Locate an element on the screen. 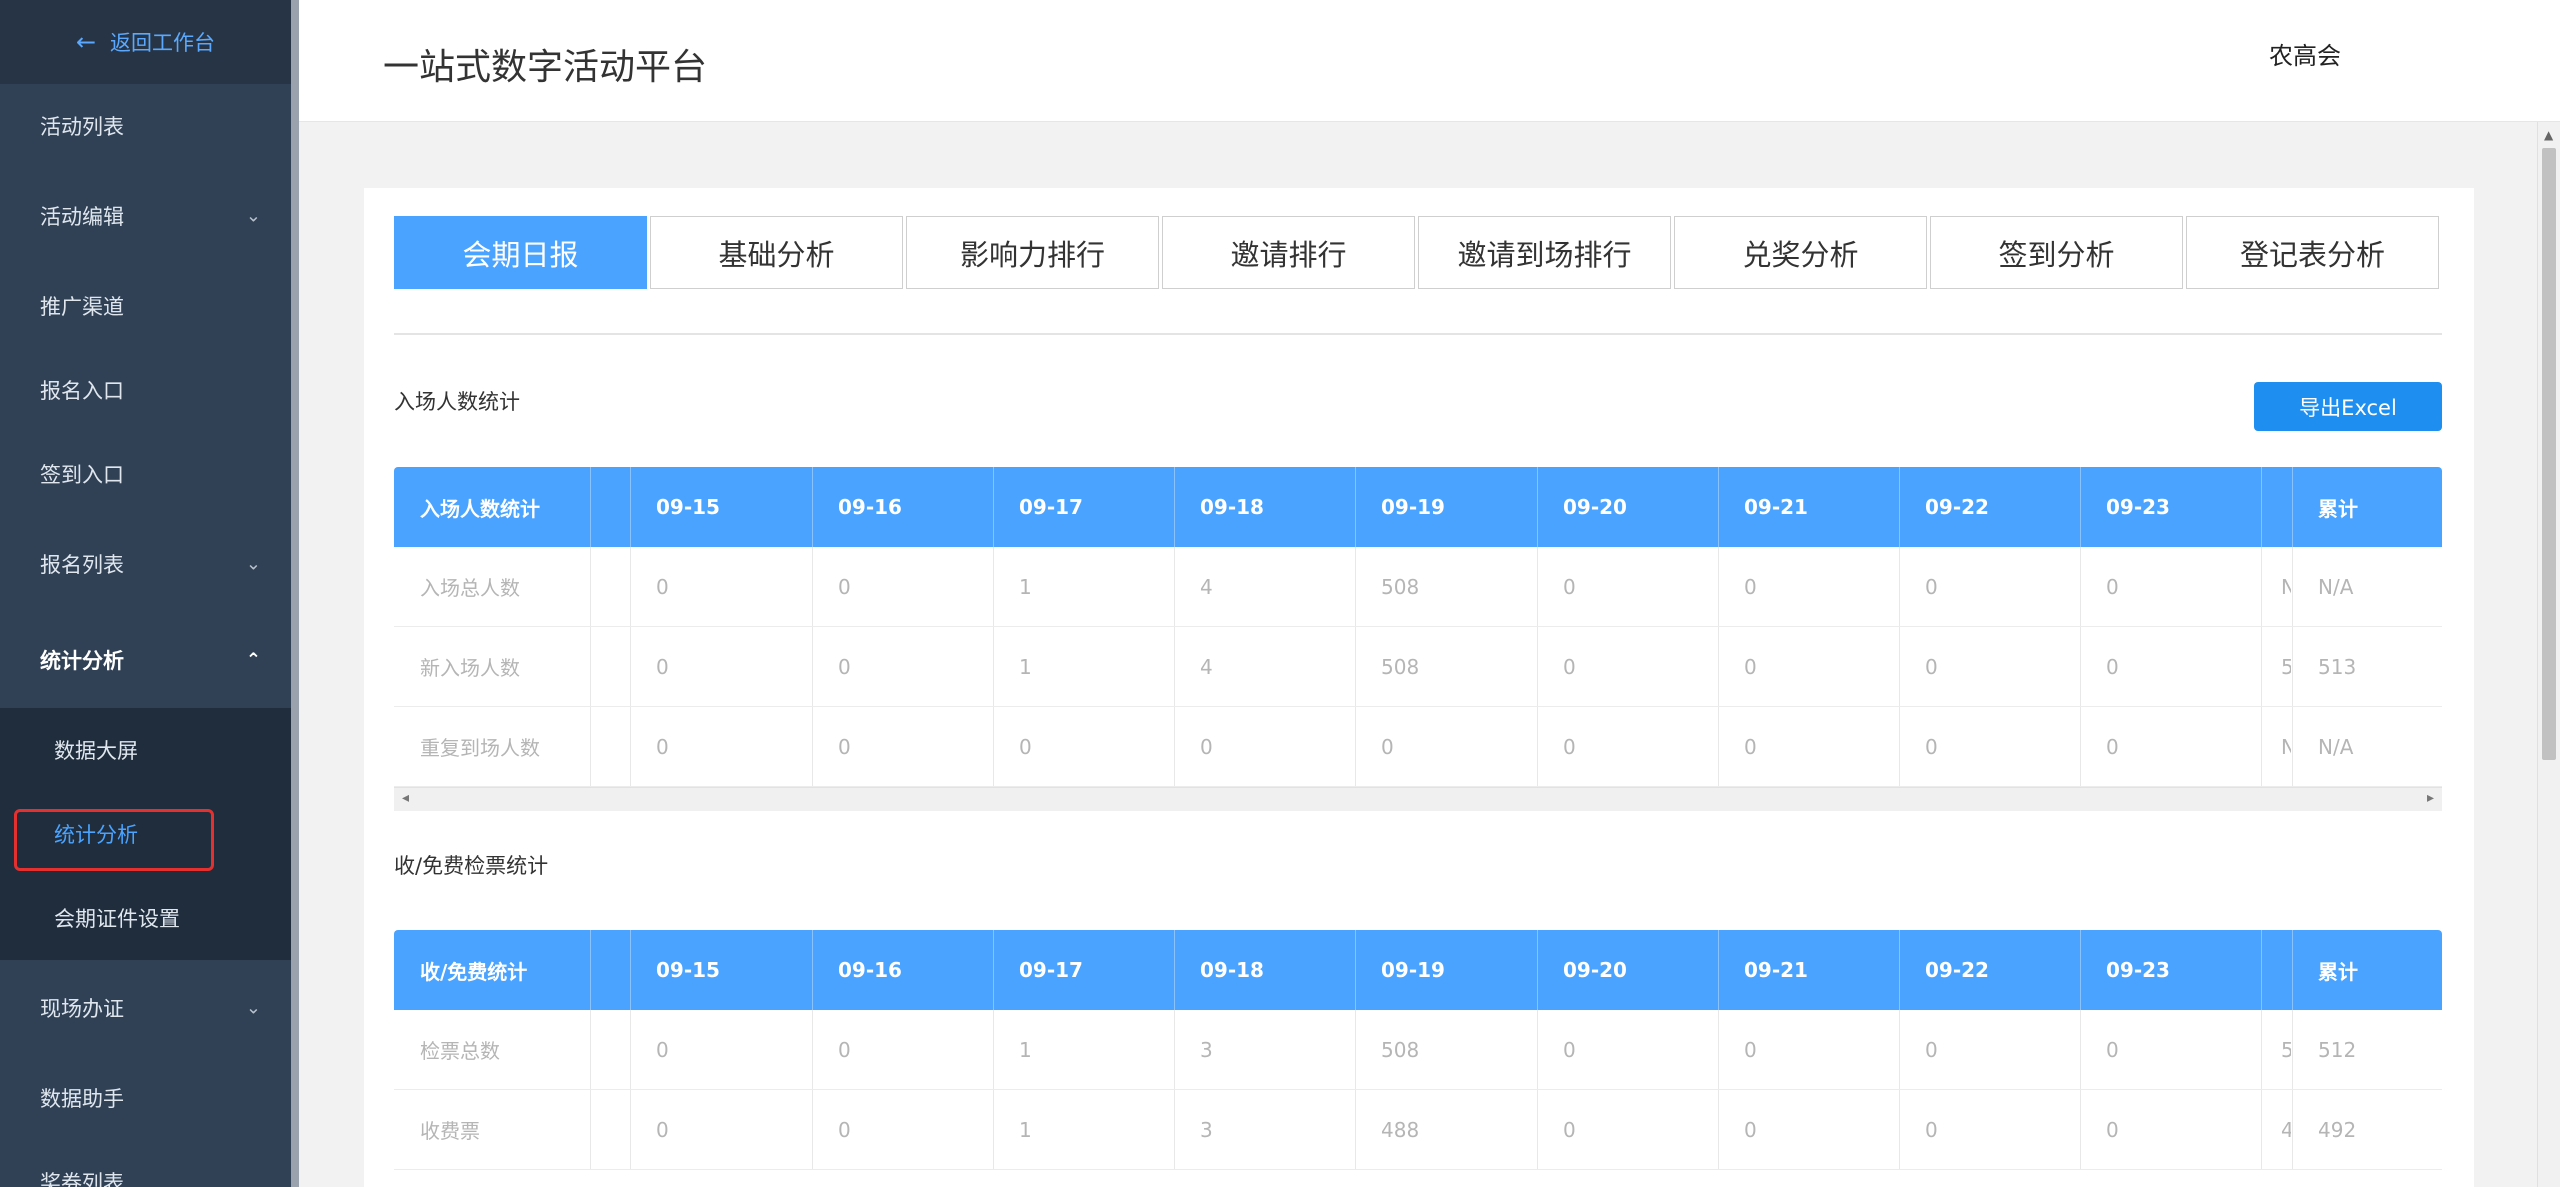  tab-form-analysis: 登记表分析 is located at coordinates (2312, 252).